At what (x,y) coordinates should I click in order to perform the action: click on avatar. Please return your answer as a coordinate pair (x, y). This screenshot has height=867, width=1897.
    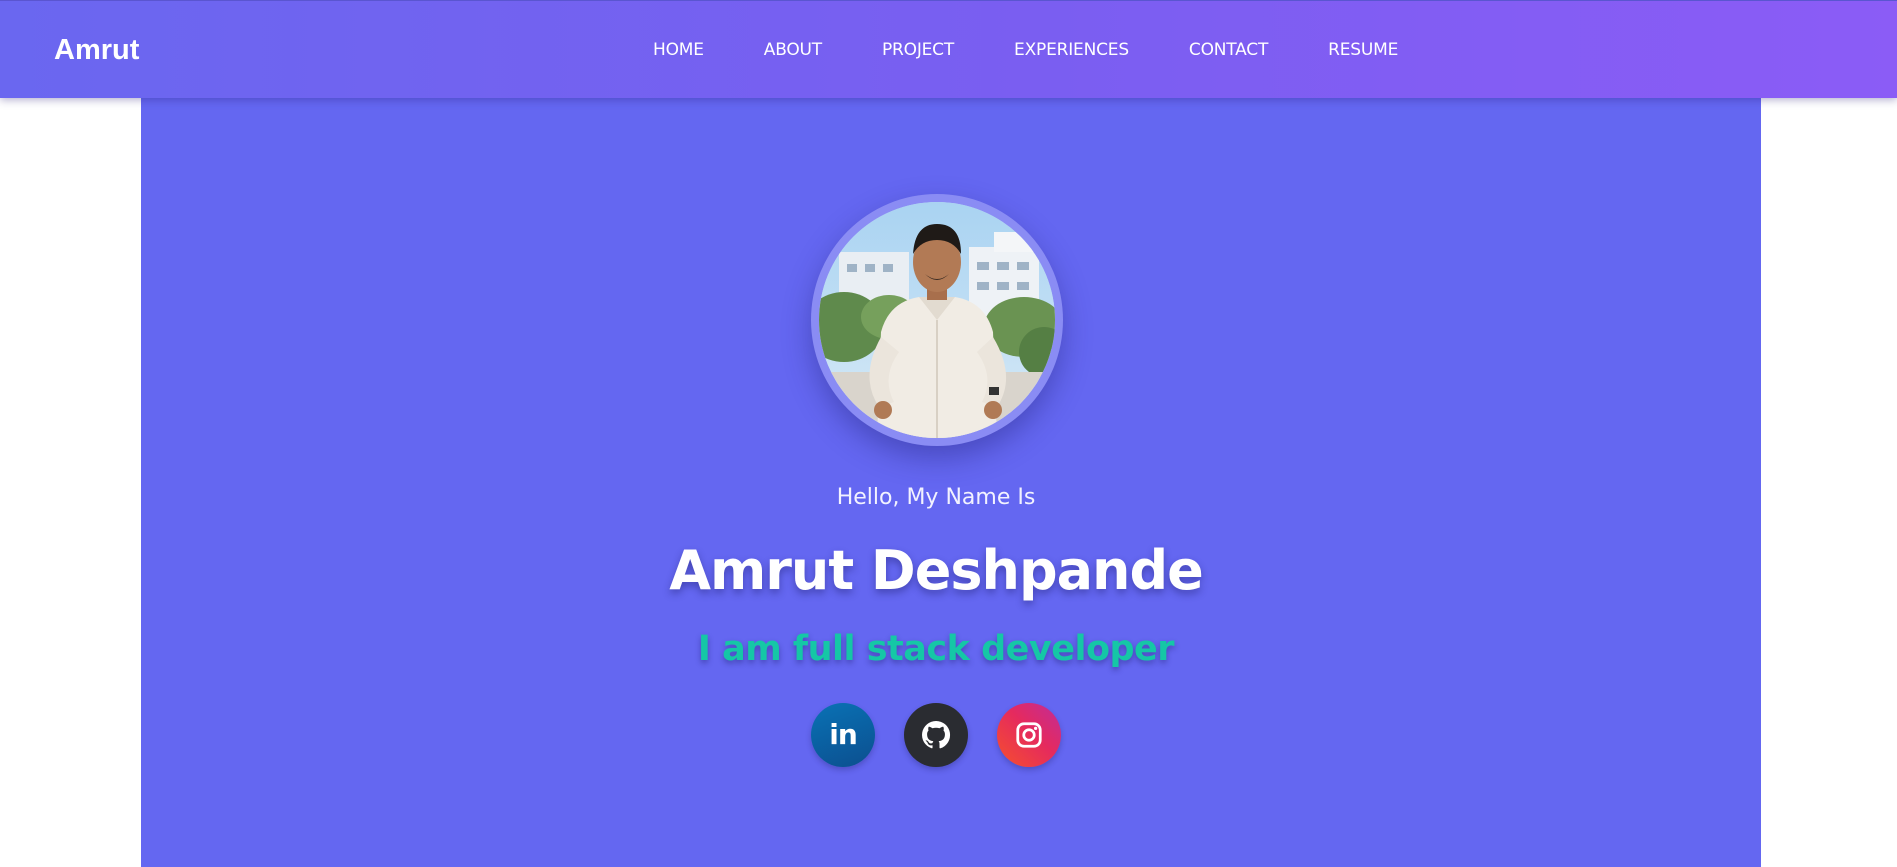
    Looking at the image, I should click on (937, 320).